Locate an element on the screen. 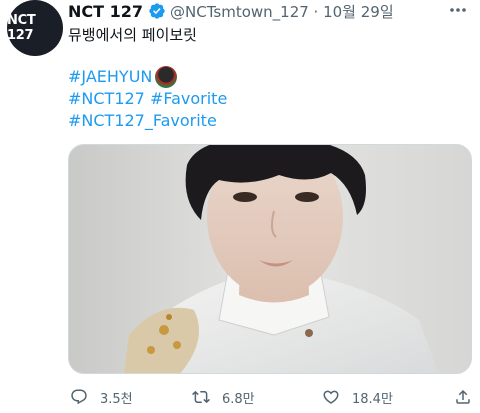  author-handle-time: @NCTsmtown_127 · 10월 29일 is located at coordinates (282, 11).